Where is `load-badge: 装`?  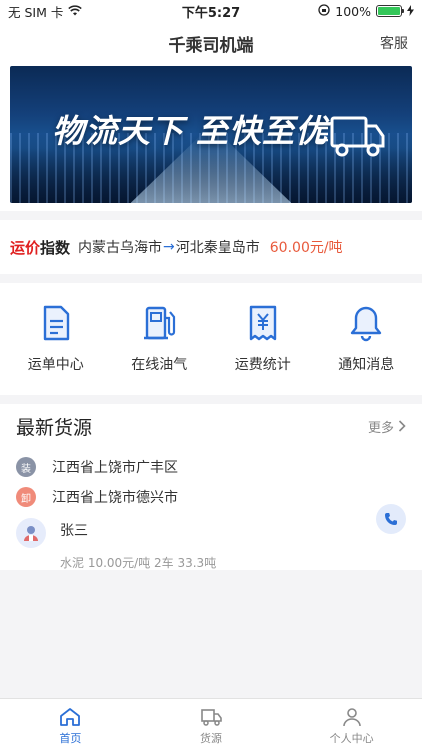
load-badge: 装 is located at coordinates (26, 467).